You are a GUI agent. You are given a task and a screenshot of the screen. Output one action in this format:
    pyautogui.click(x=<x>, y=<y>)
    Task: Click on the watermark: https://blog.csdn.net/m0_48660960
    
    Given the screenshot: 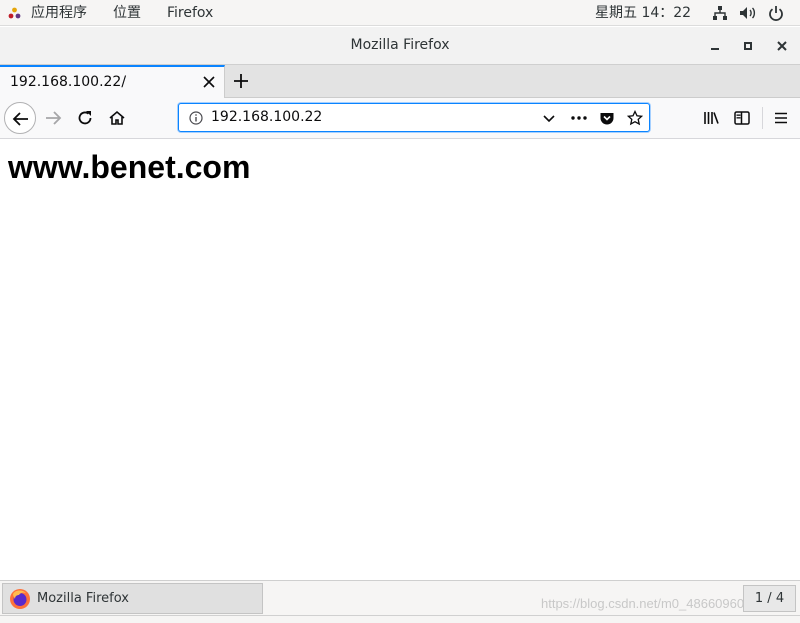 What is the action you would take?
    pyautogui.click(x=643, y=603)
    